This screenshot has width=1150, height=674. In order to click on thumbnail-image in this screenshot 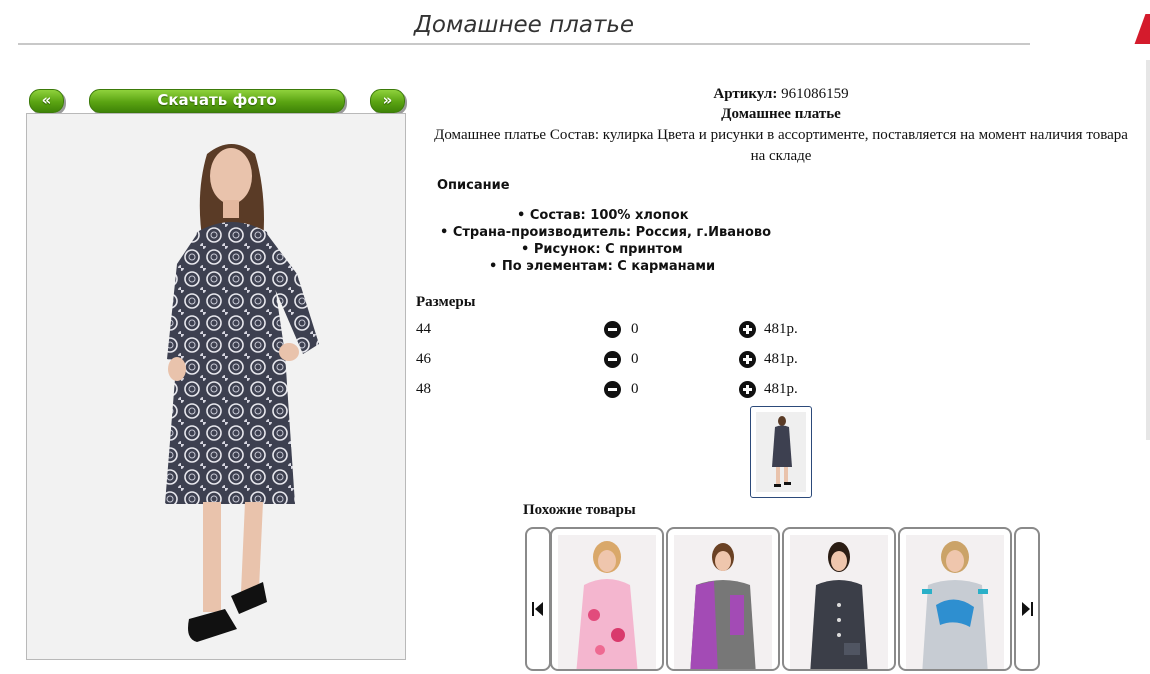, I will do `click(781, 452)`.